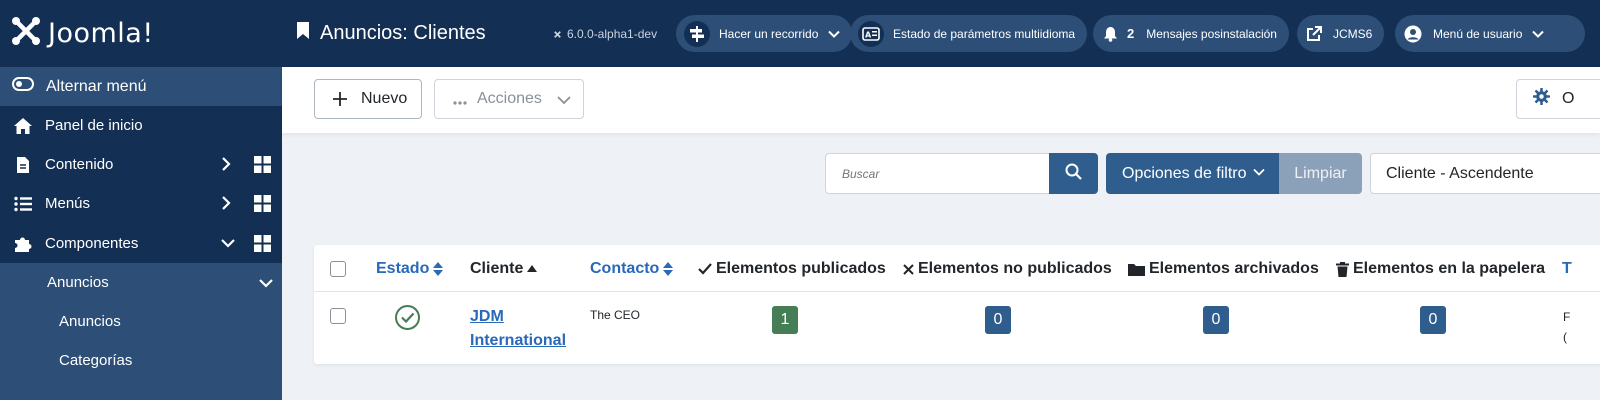 The width and height of the screenshot is (1600, 400). What do you see at coordinates (141, 360) in the screenshot?
I see `submenu-item-categories: Categorías` at bounding box center [141, 360].